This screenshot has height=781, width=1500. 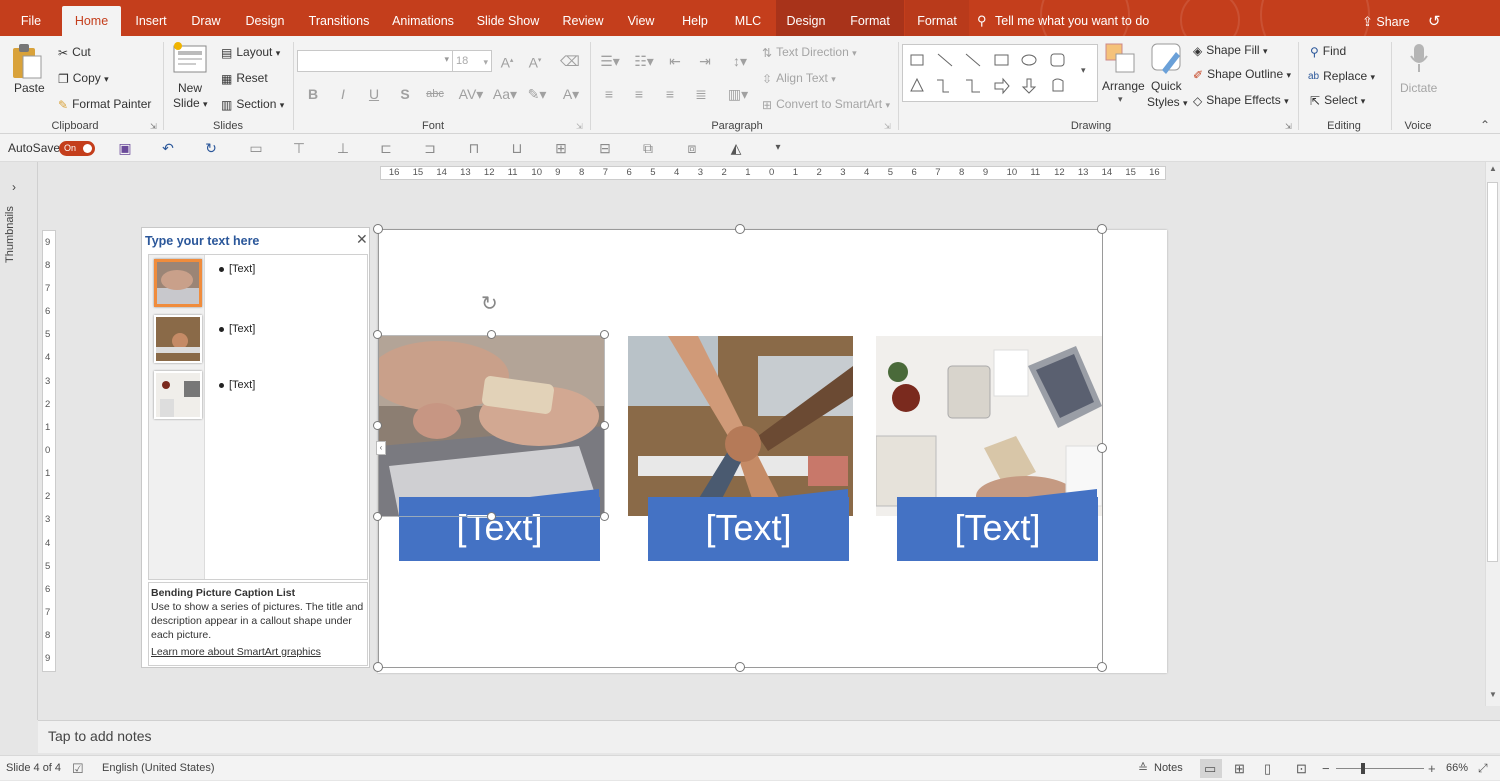 What do you see at coordinates (1143, 768) in the screenshot?
I see `notes-icon: ≙` at bounding box center [1143, 768].